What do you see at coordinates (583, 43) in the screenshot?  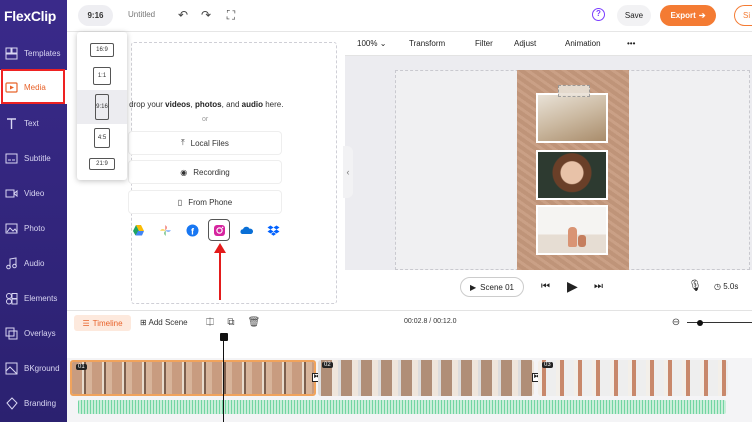 I see `animation-button: Animation` at bounding box center [583, 43].